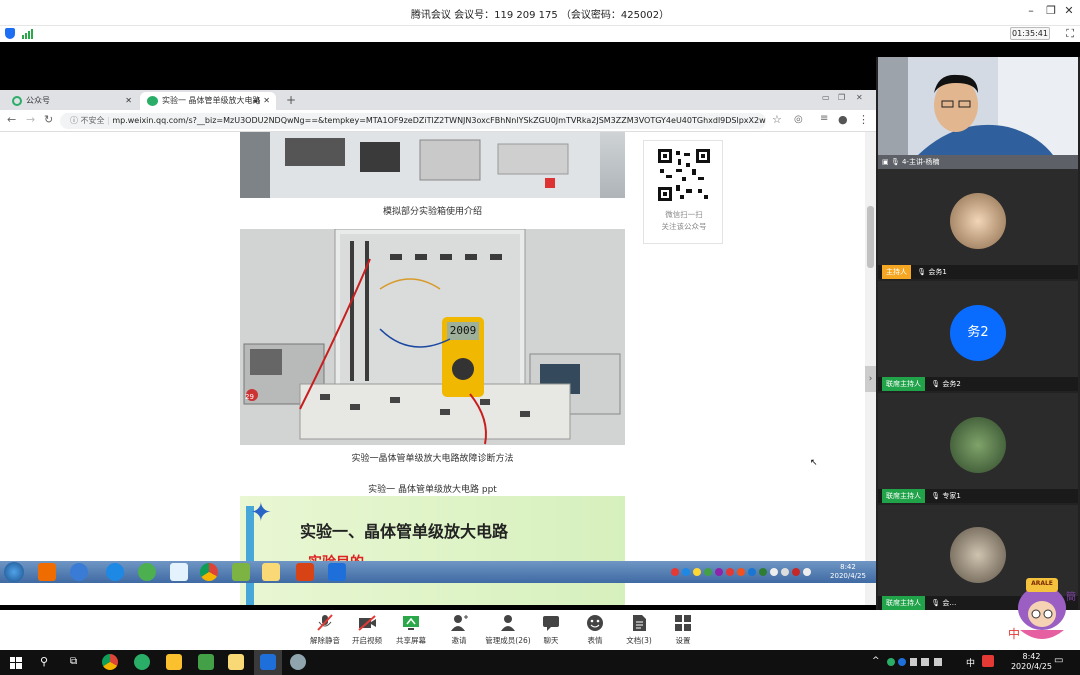  I want to click on windows-start-icon, so click(16, 663).